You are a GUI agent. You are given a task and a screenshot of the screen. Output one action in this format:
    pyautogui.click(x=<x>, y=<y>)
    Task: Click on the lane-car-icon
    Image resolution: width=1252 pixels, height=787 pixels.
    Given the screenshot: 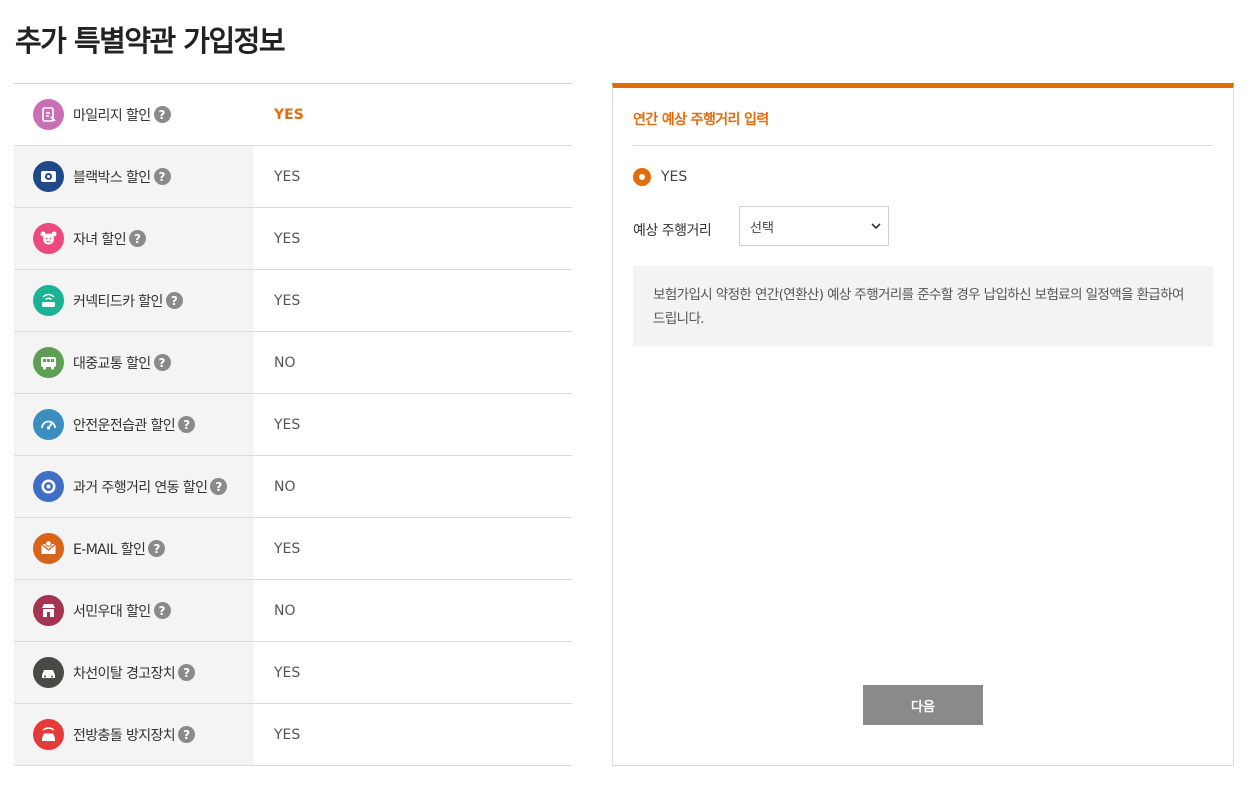 What is the action you would take?
    pyautogui.click(x=48, y=672)
    